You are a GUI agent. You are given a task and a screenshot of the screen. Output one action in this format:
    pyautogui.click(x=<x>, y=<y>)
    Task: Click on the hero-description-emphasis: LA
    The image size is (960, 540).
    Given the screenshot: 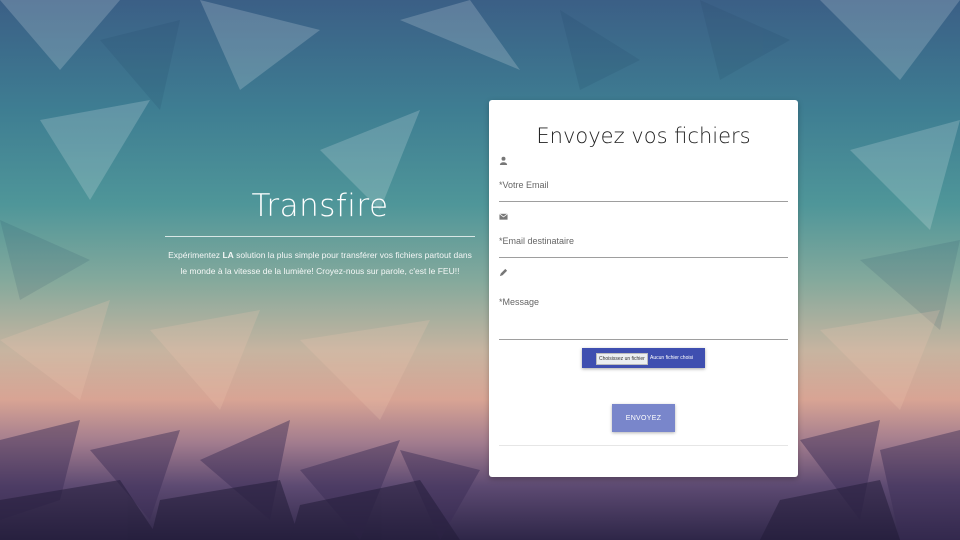 What is the action you would take?
    pyautogui.click(x=228, y=255)
    